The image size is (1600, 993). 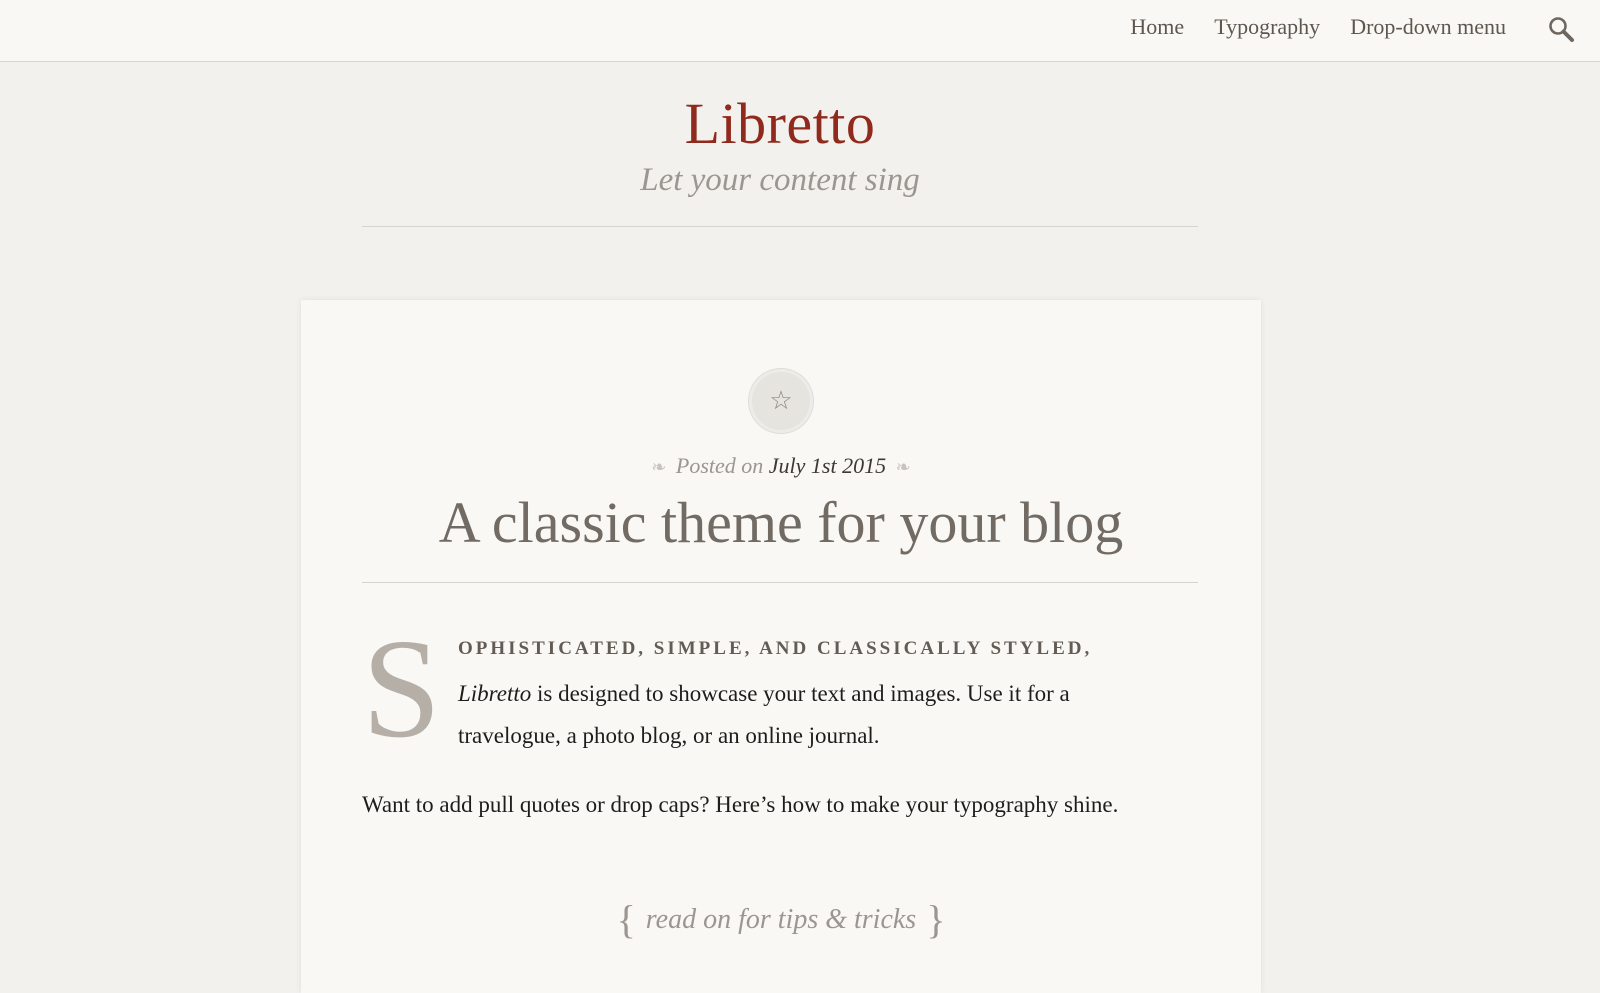 I want to click on star-icon: ☆, so click(x=781, y=400).